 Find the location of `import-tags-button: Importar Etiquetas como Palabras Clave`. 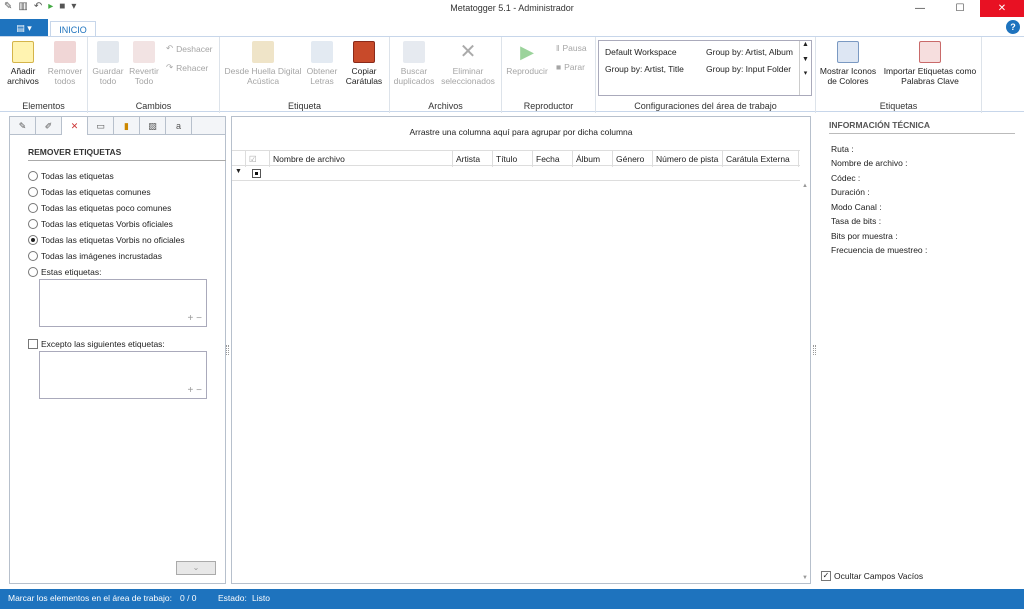

import-tags-button: Importar Etiquetas como Palabras Clave is located at coordinates (930, 63).